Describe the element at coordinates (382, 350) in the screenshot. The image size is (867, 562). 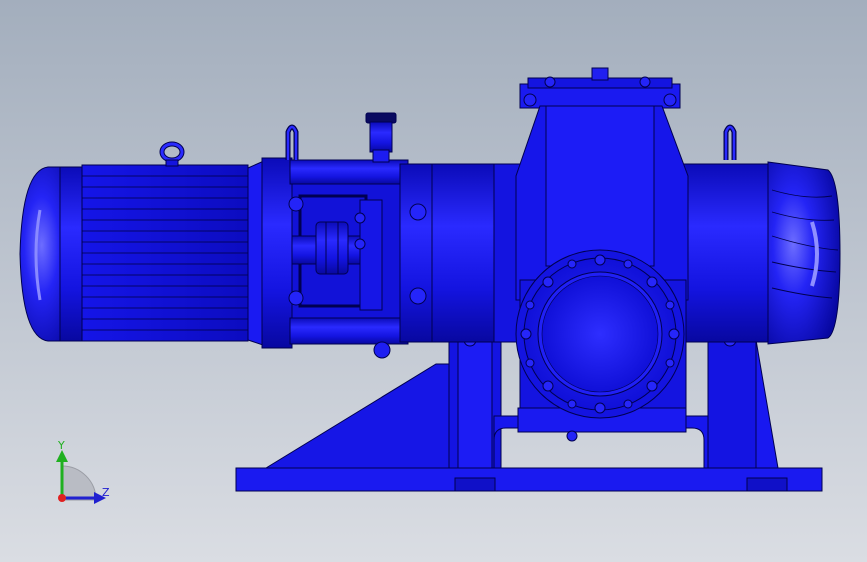
I see `drain-plug-icon` at that location.